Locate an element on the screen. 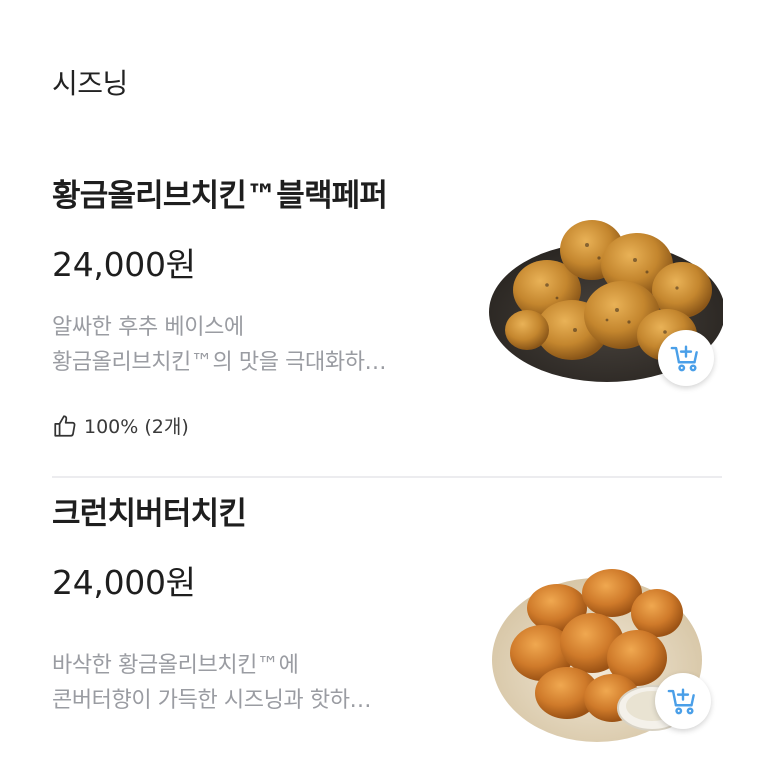 This screenshot has height=784, width=773. item-rating: 100% (2개) is located at coordinates (120, 425).